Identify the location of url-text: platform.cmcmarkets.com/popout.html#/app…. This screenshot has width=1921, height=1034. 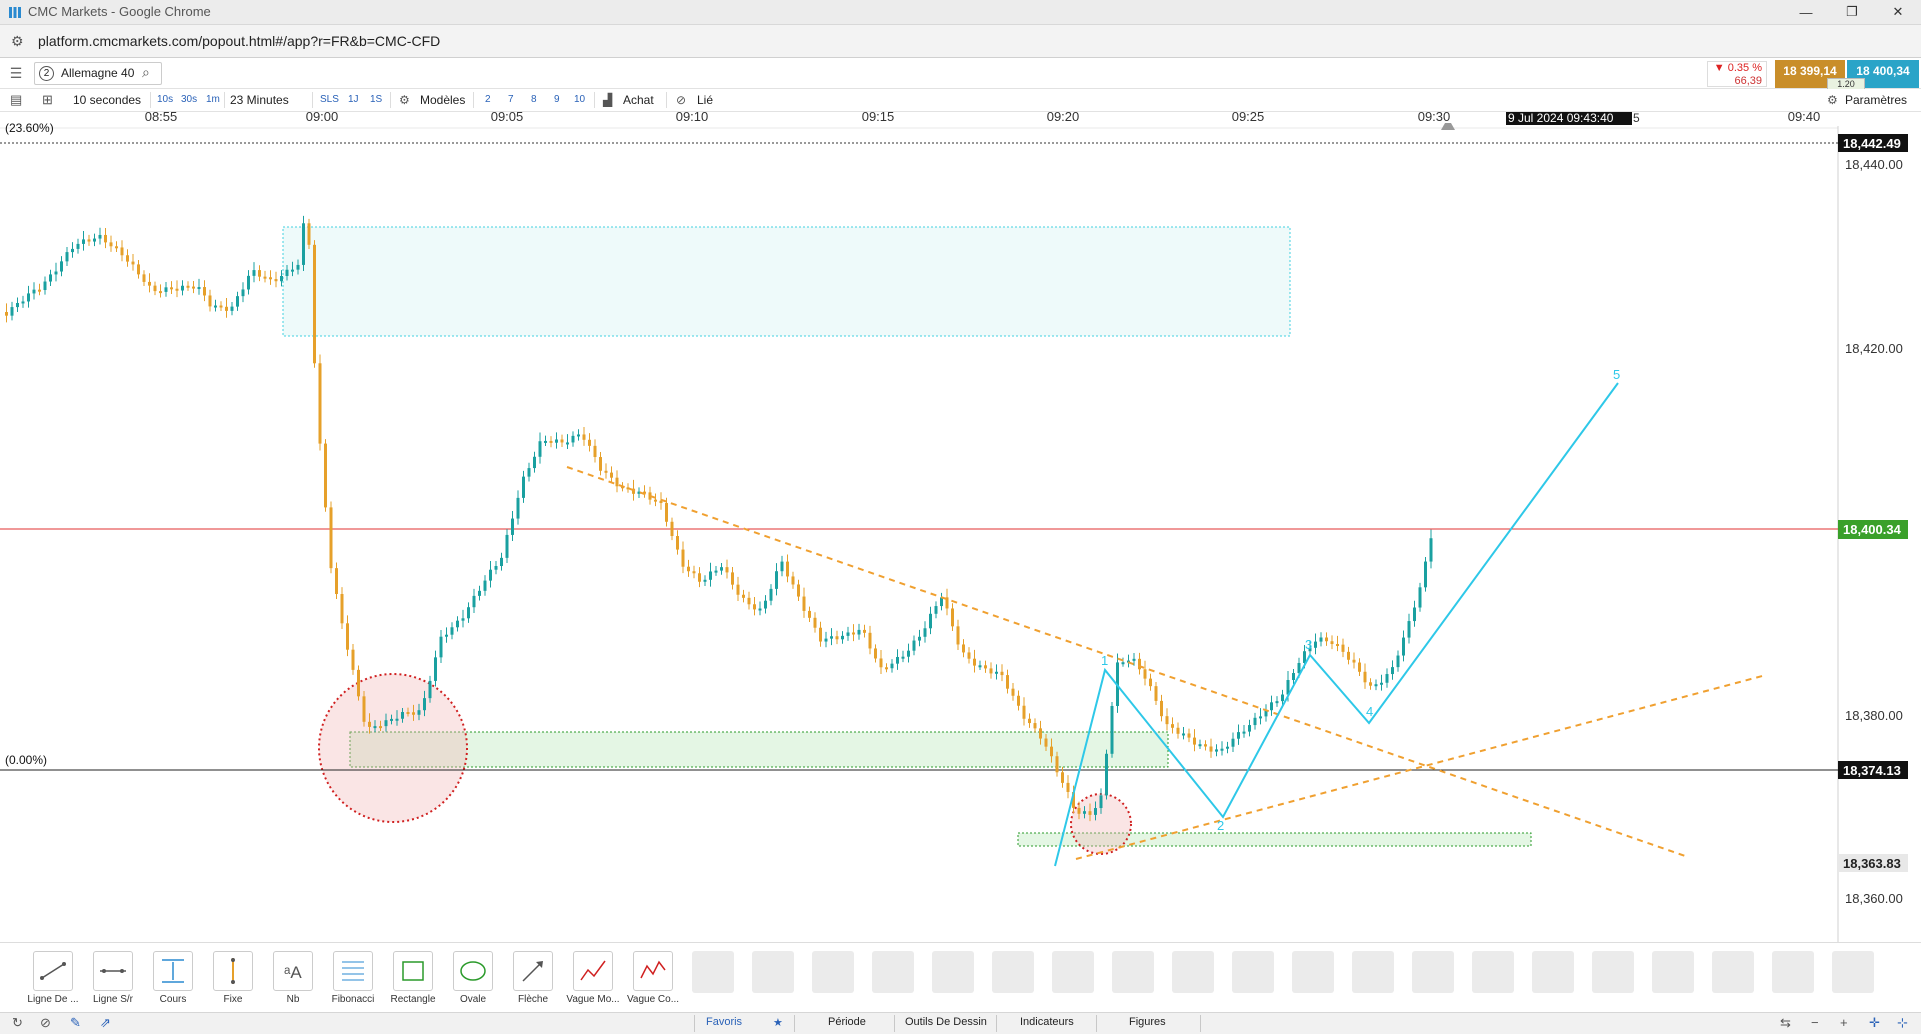
(239, 41).